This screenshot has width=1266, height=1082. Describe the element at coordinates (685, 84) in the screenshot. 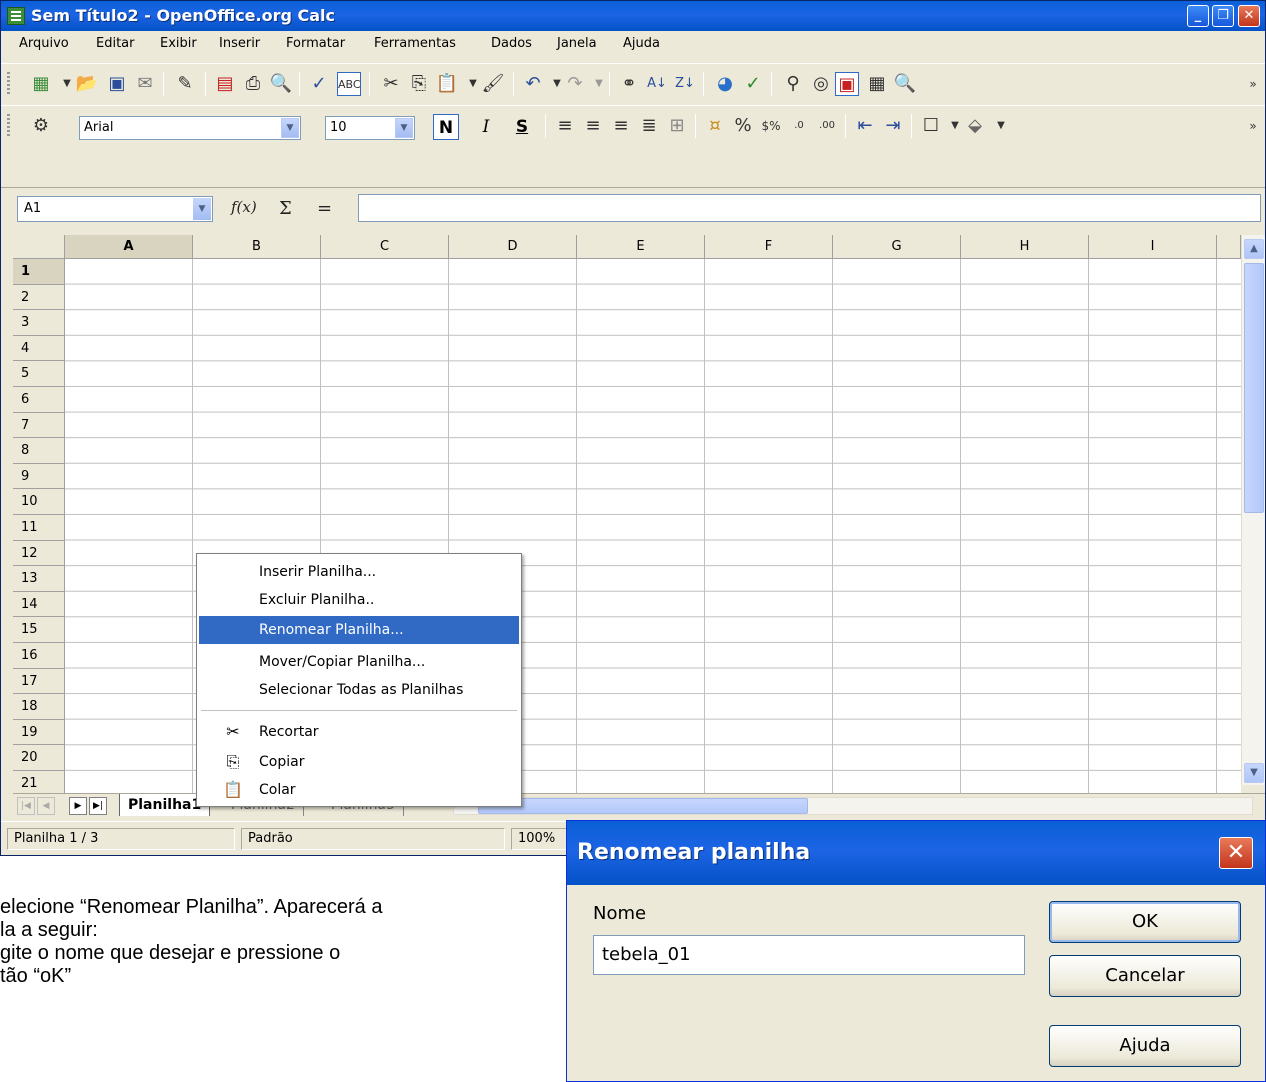

I see `sort-descending-icon: Z↓` at that location.